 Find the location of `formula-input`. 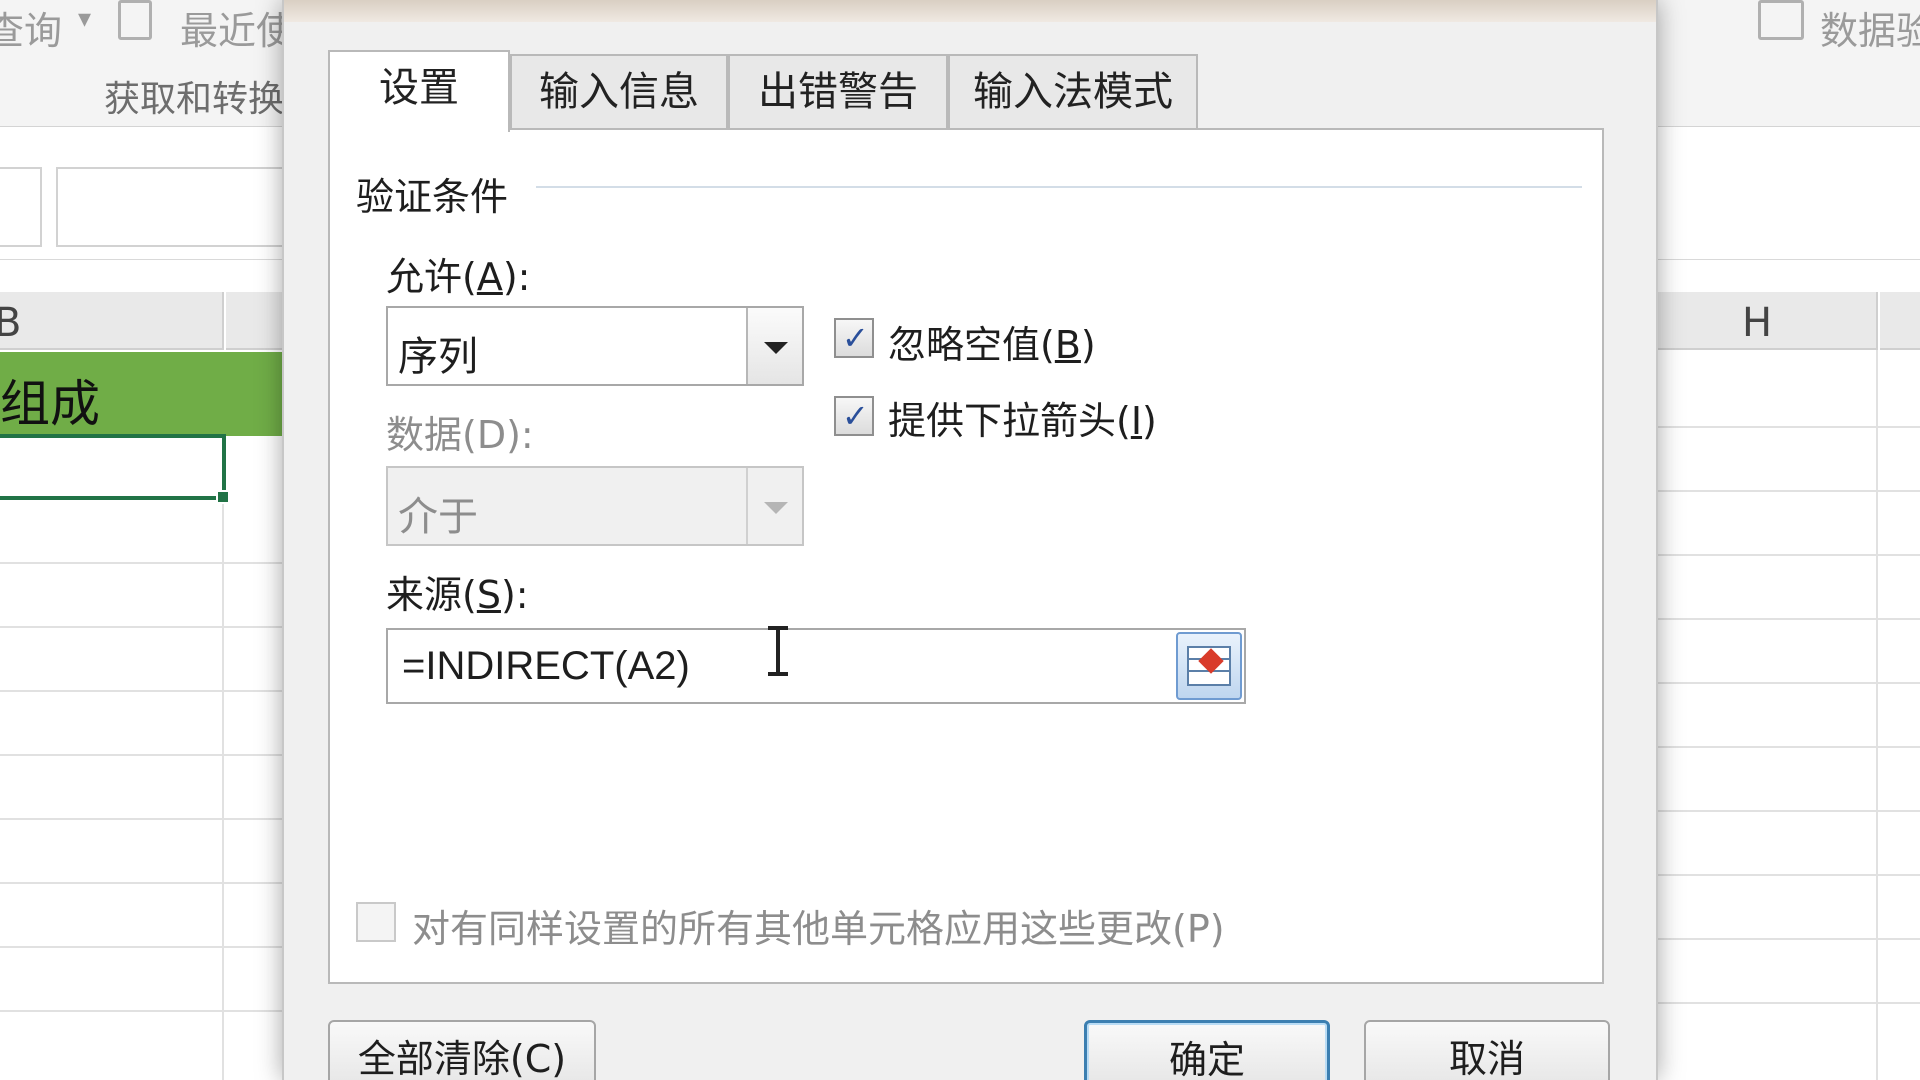

formula-input is located at coordinates (176, 207).